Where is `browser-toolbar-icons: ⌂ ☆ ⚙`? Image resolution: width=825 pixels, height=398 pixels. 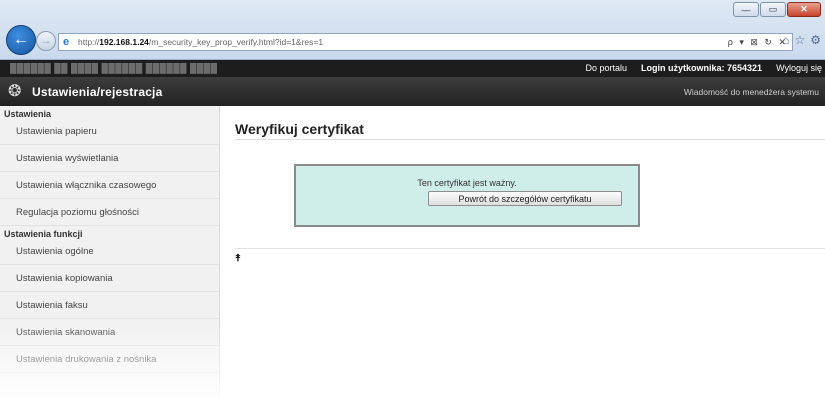 browser-toolbar-icons: ⌂ ☆ ⚙ is located at coordinates (801, 40).